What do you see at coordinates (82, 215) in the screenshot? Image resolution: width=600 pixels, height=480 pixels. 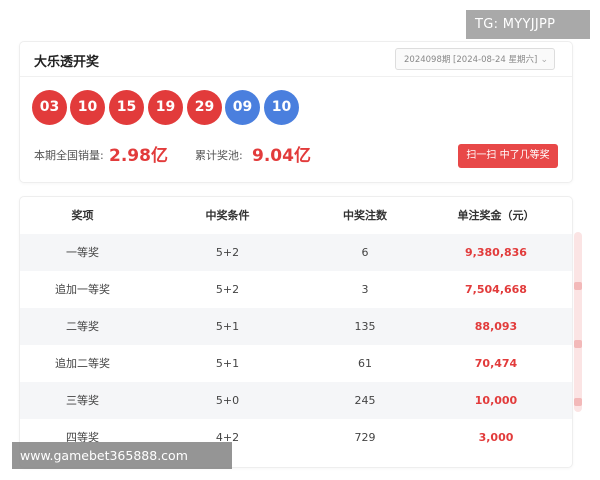 I see `column-header: 奖项` at bounding box center [82, 215].